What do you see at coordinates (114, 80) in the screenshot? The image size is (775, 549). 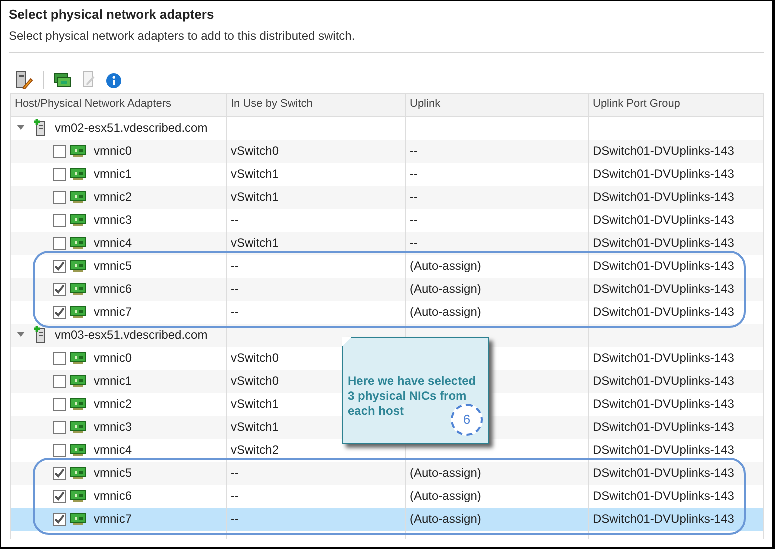 I see `info-icon` at bounding box center [114, 80].